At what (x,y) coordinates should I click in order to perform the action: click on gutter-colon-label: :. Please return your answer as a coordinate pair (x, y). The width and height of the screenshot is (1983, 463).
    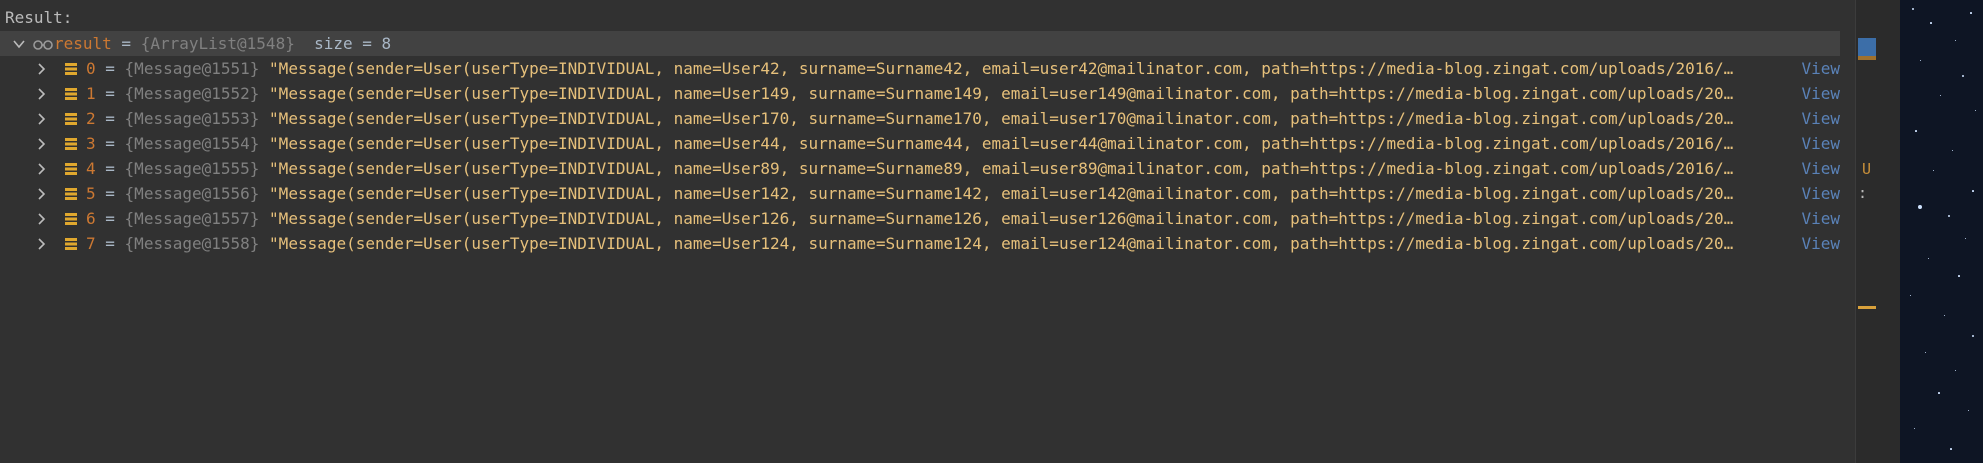
    Looking at the image, I should click on (1863, 193).